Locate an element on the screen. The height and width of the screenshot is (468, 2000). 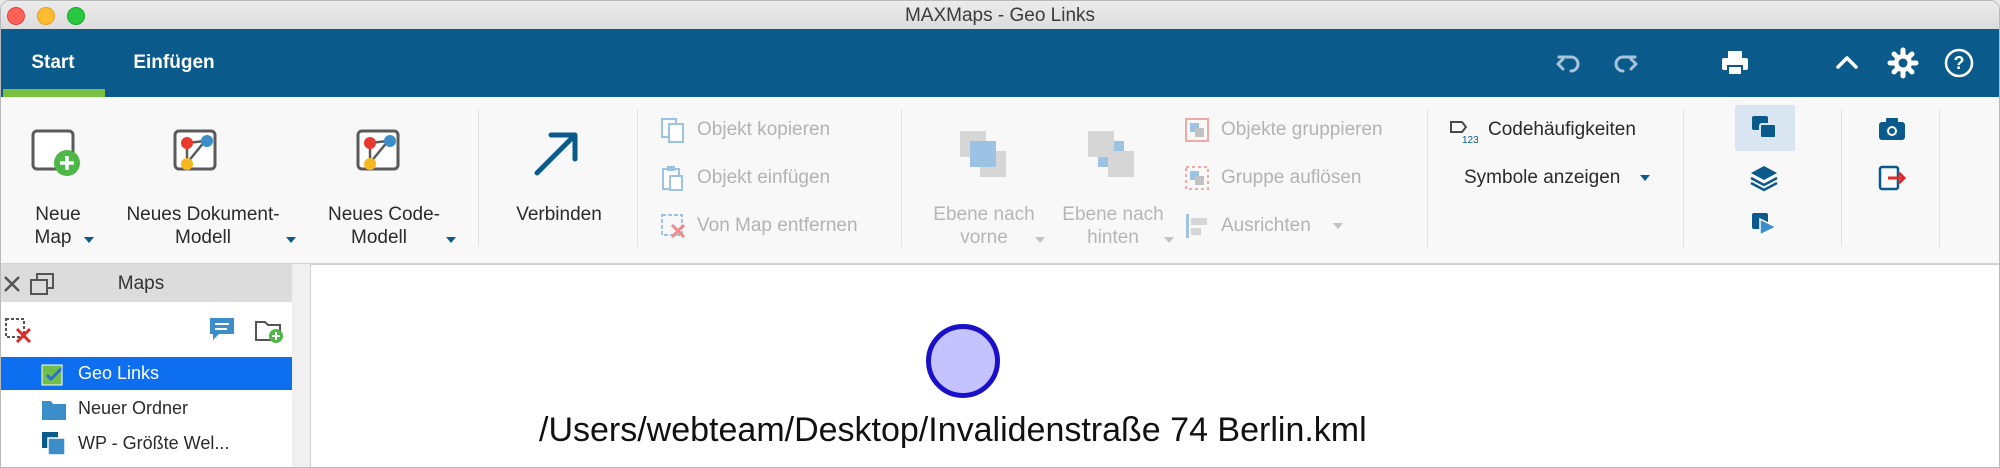
align-button: Ausrichten is located at coordinates (1263, 226).